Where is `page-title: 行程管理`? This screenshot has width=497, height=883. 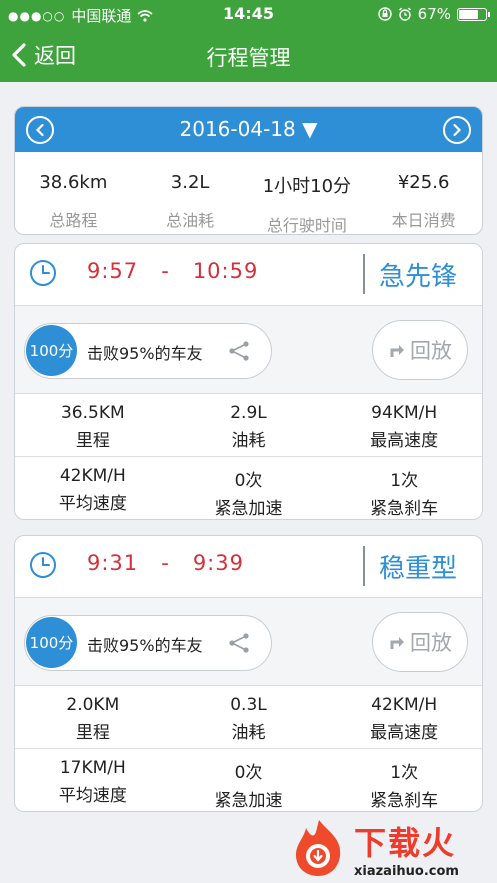 page-title: 行程管理 is located at coordinates (248, 58).